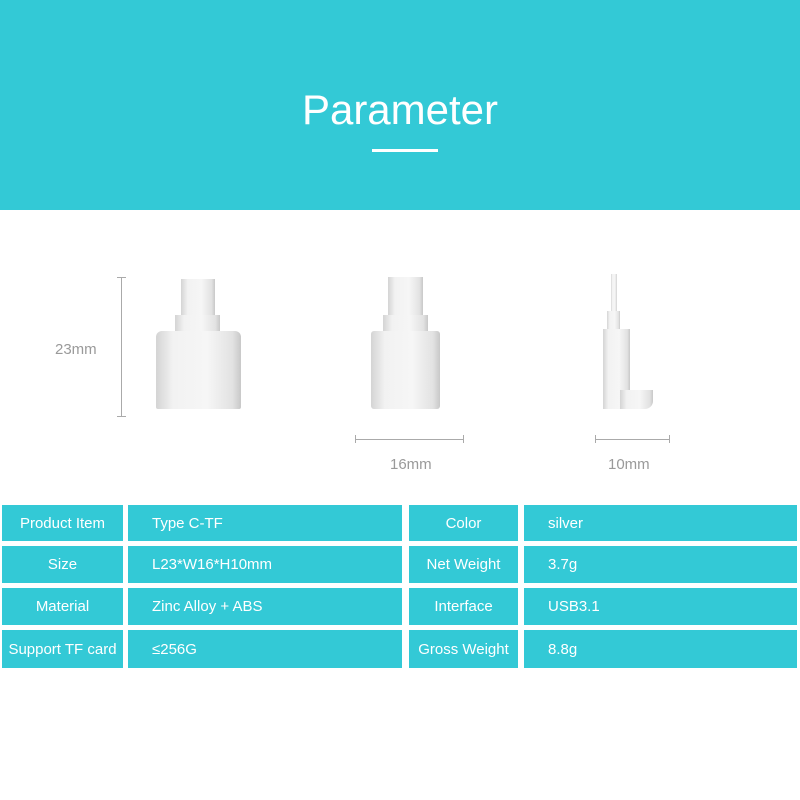 Image resolution: width=800 pixels, height=800 pixels. What do you see at coordinates (636, 399) in the screenshot?
I see `product-side-lip` at bounding box center [636, 399].